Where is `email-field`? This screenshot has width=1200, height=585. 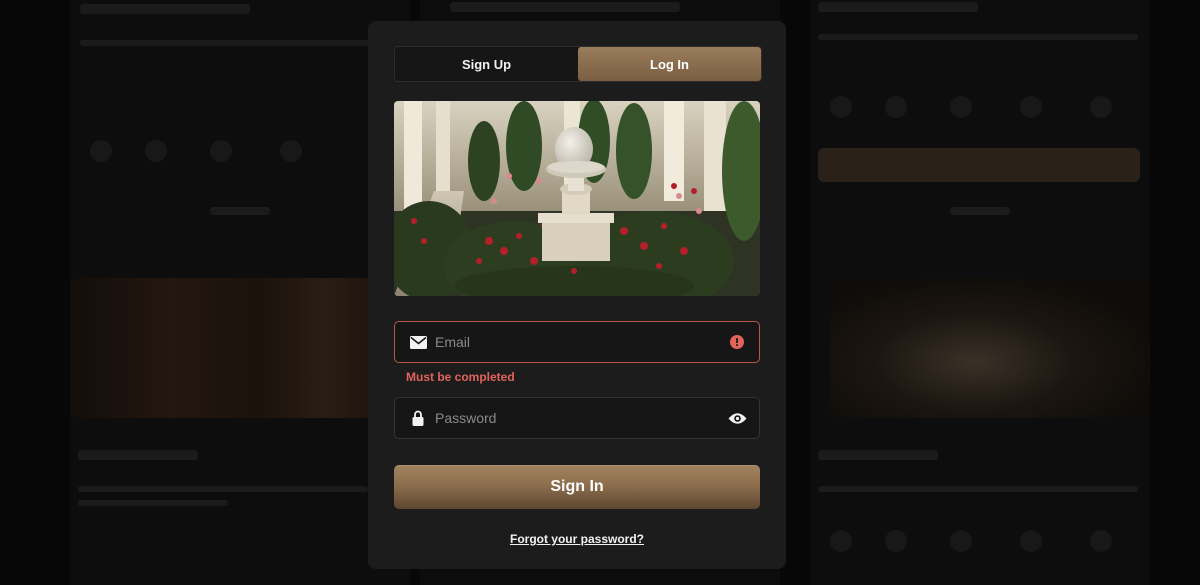 email-field is located at coordinates (577, 342).